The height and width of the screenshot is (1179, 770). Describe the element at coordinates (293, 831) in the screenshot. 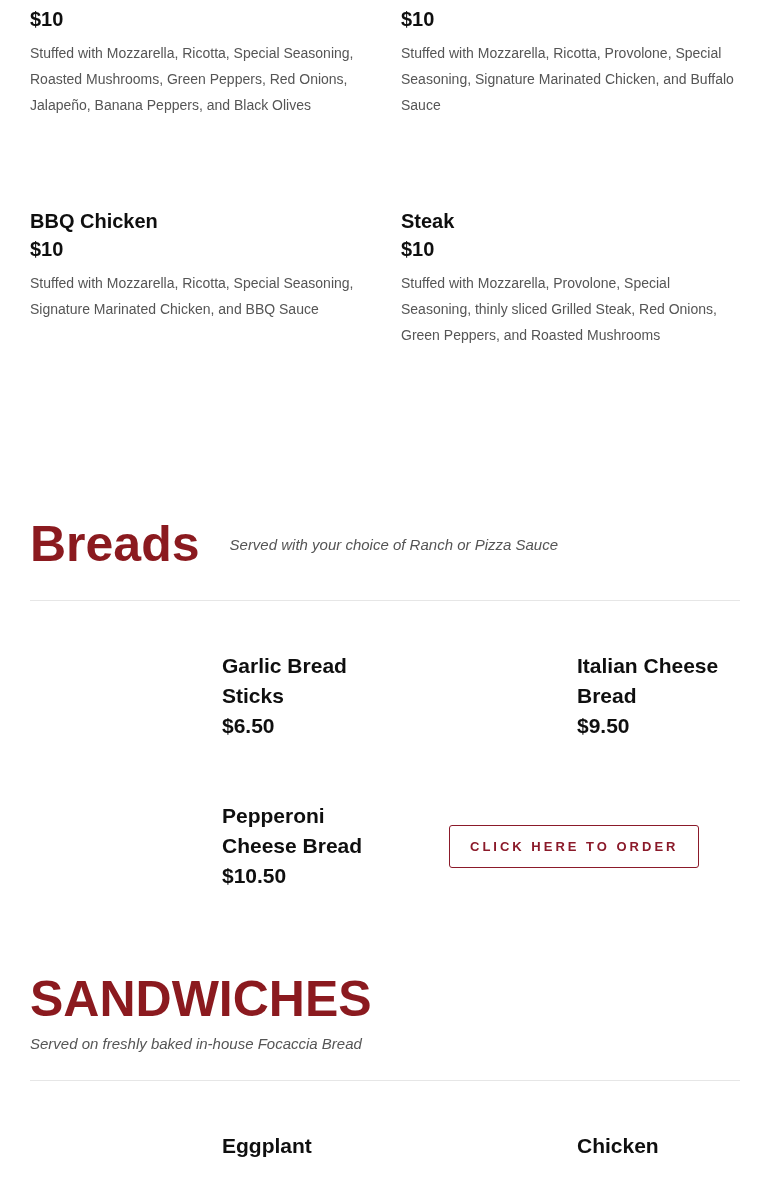

I see `item-name: Pepperoni Cheese Bread` at that location.